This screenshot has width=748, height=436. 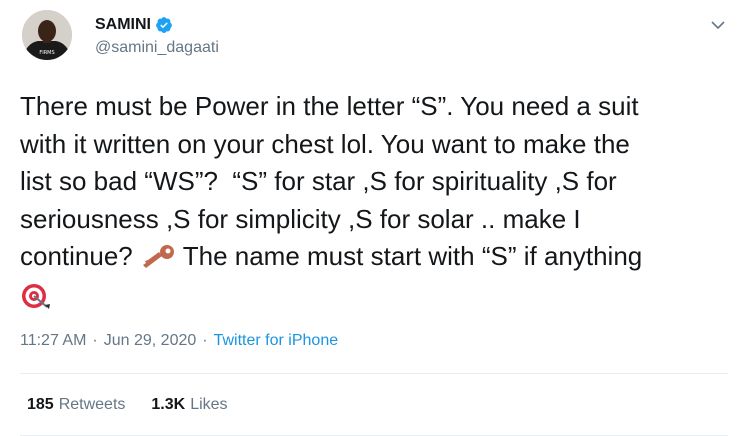 What do you see at coordinates (36, 301) in the screenshot?
I see `direct-hit-icon` at bounding box center [36, 301].